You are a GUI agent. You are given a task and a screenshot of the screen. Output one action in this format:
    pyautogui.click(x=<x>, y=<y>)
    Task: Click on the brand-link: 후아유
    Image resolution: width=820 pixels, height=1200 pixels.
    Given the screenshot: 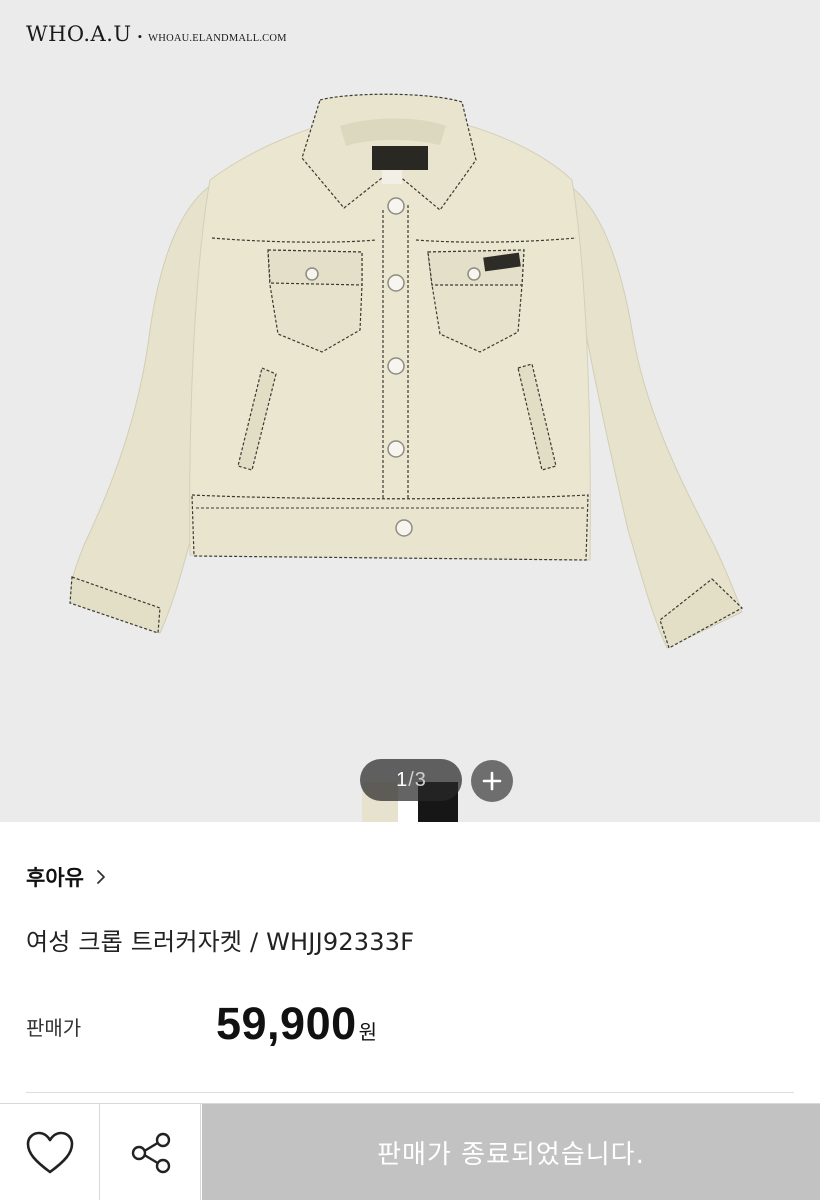 What is the action you would take?
    pyautogui.click(x=66, y=877)
    